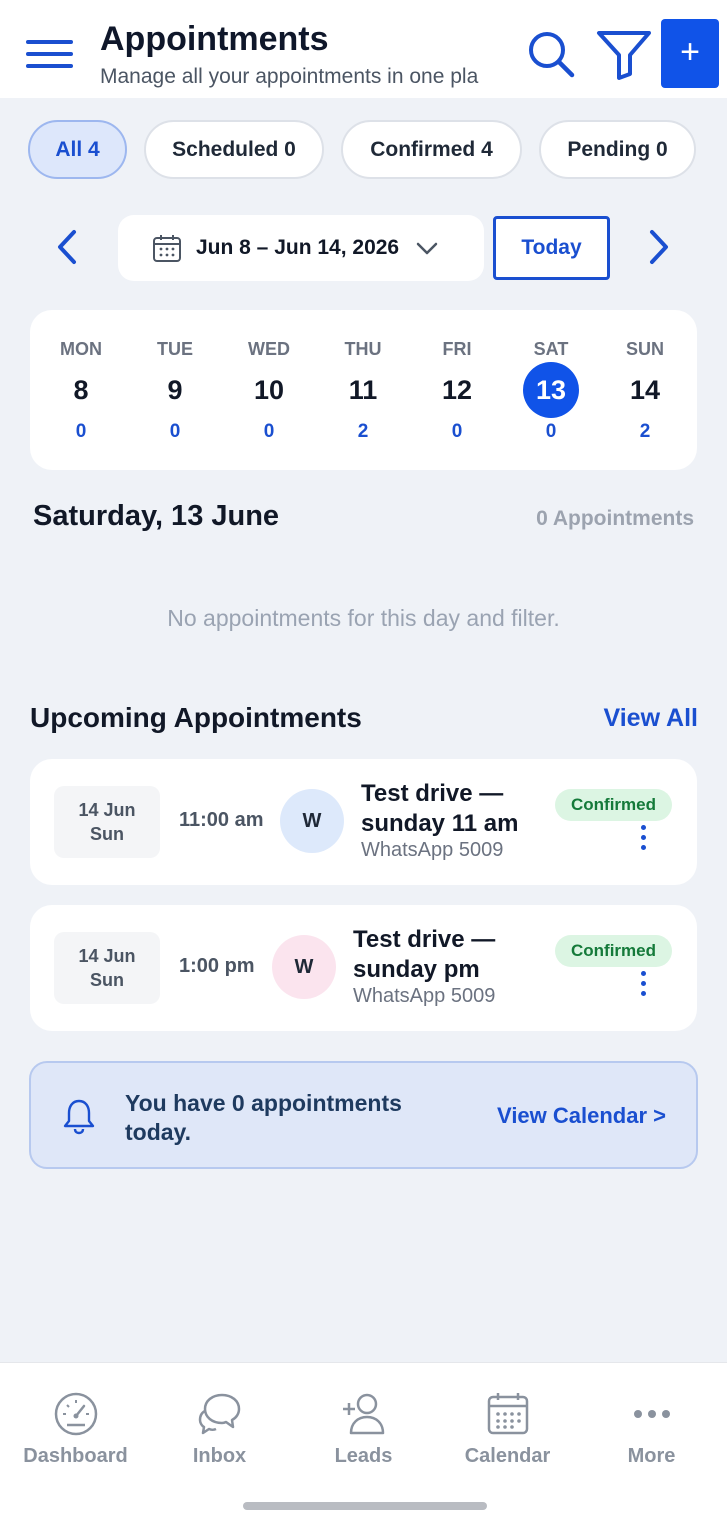  I want to click on next-week-icon, so click(658, 247).